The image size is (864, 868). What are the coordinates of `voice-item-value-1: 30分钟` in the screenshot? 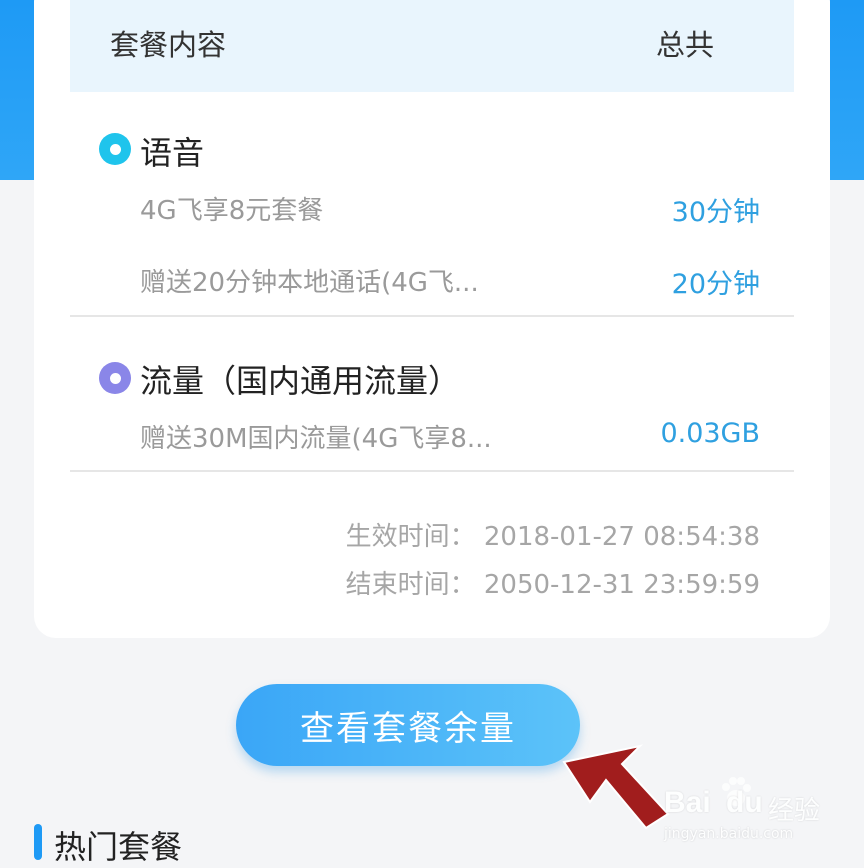 It's located at (715, 212).